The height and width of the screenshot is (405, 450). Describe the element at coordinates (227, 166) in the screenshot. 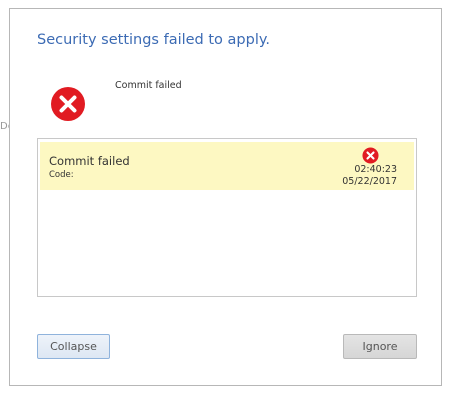

I see `list-item: Commit failed Code: 02:40:23 05/22/2017` at that location.